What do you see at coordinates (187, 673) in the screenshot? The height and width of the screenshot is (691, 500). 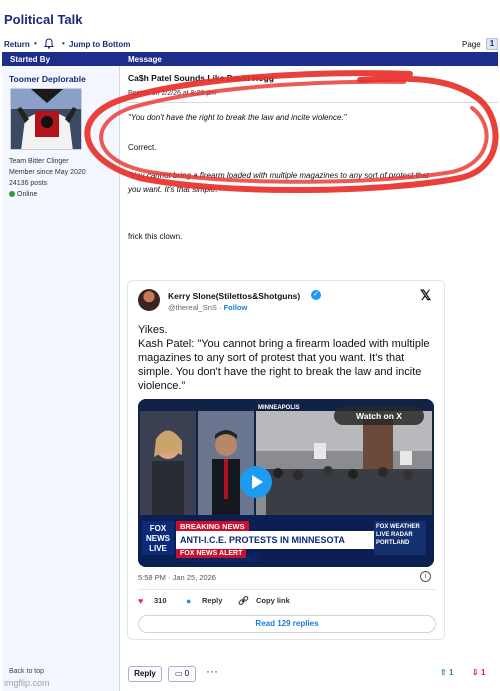 I see `comment-count: 0` at bounding box center [187, 673].